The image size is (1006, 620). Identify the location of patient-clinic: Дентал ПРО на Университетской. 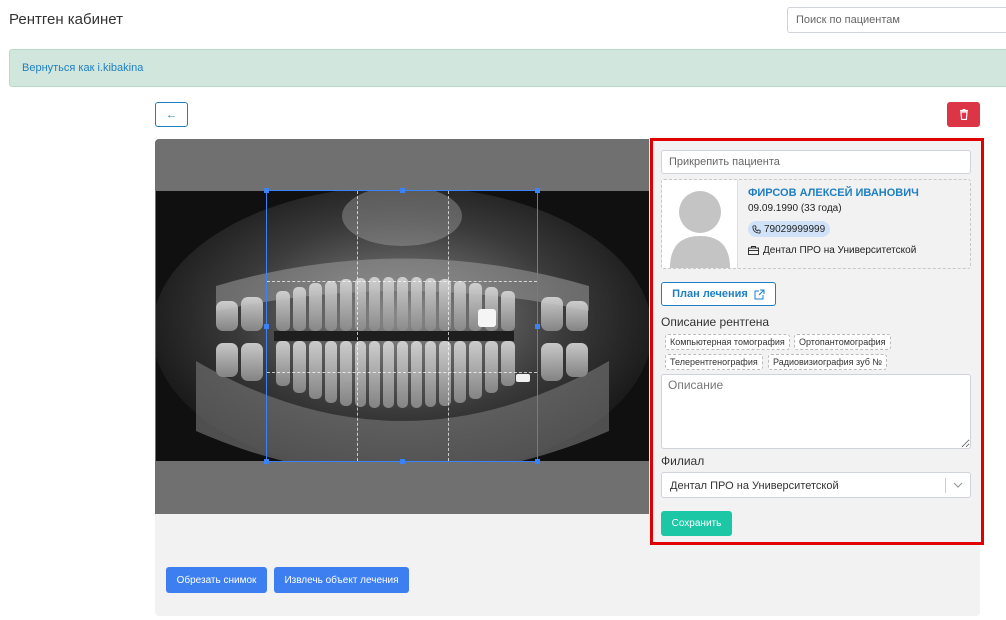
(832, 250).